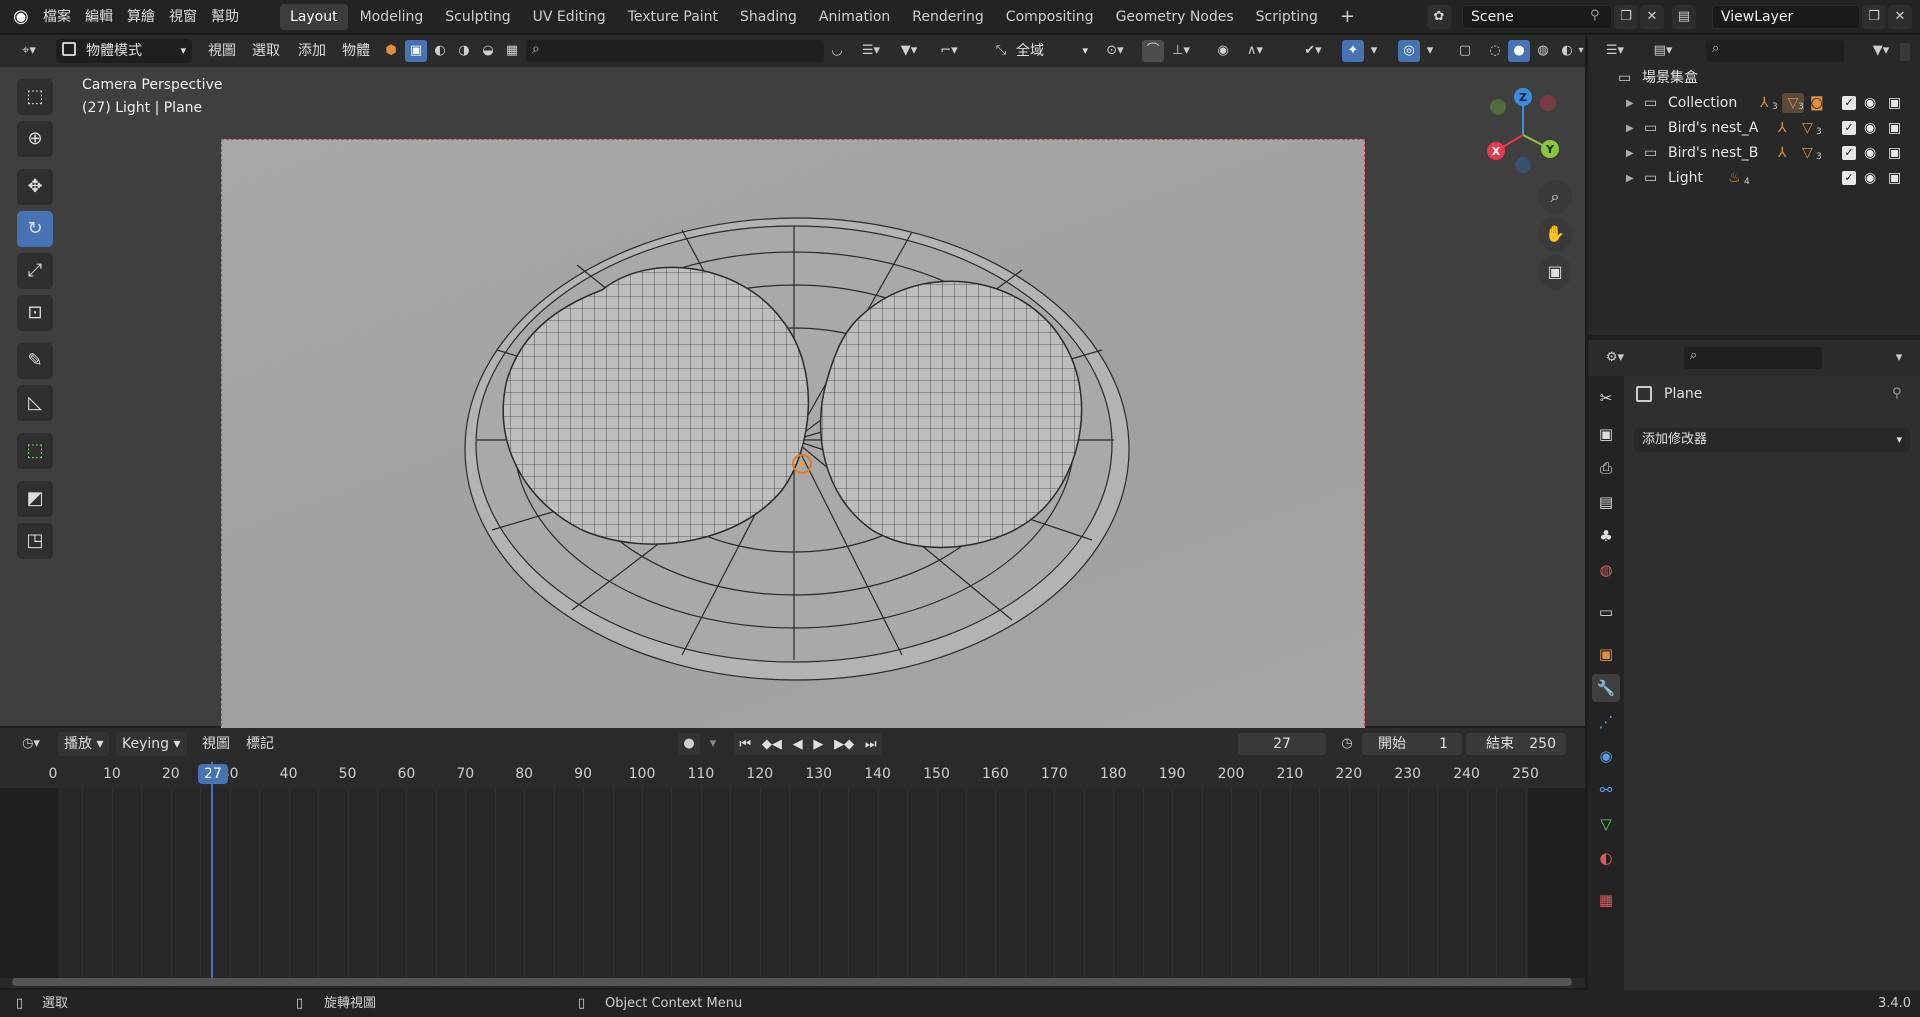  I want to click on select-invert-icon: ◒, so click(488, 51).